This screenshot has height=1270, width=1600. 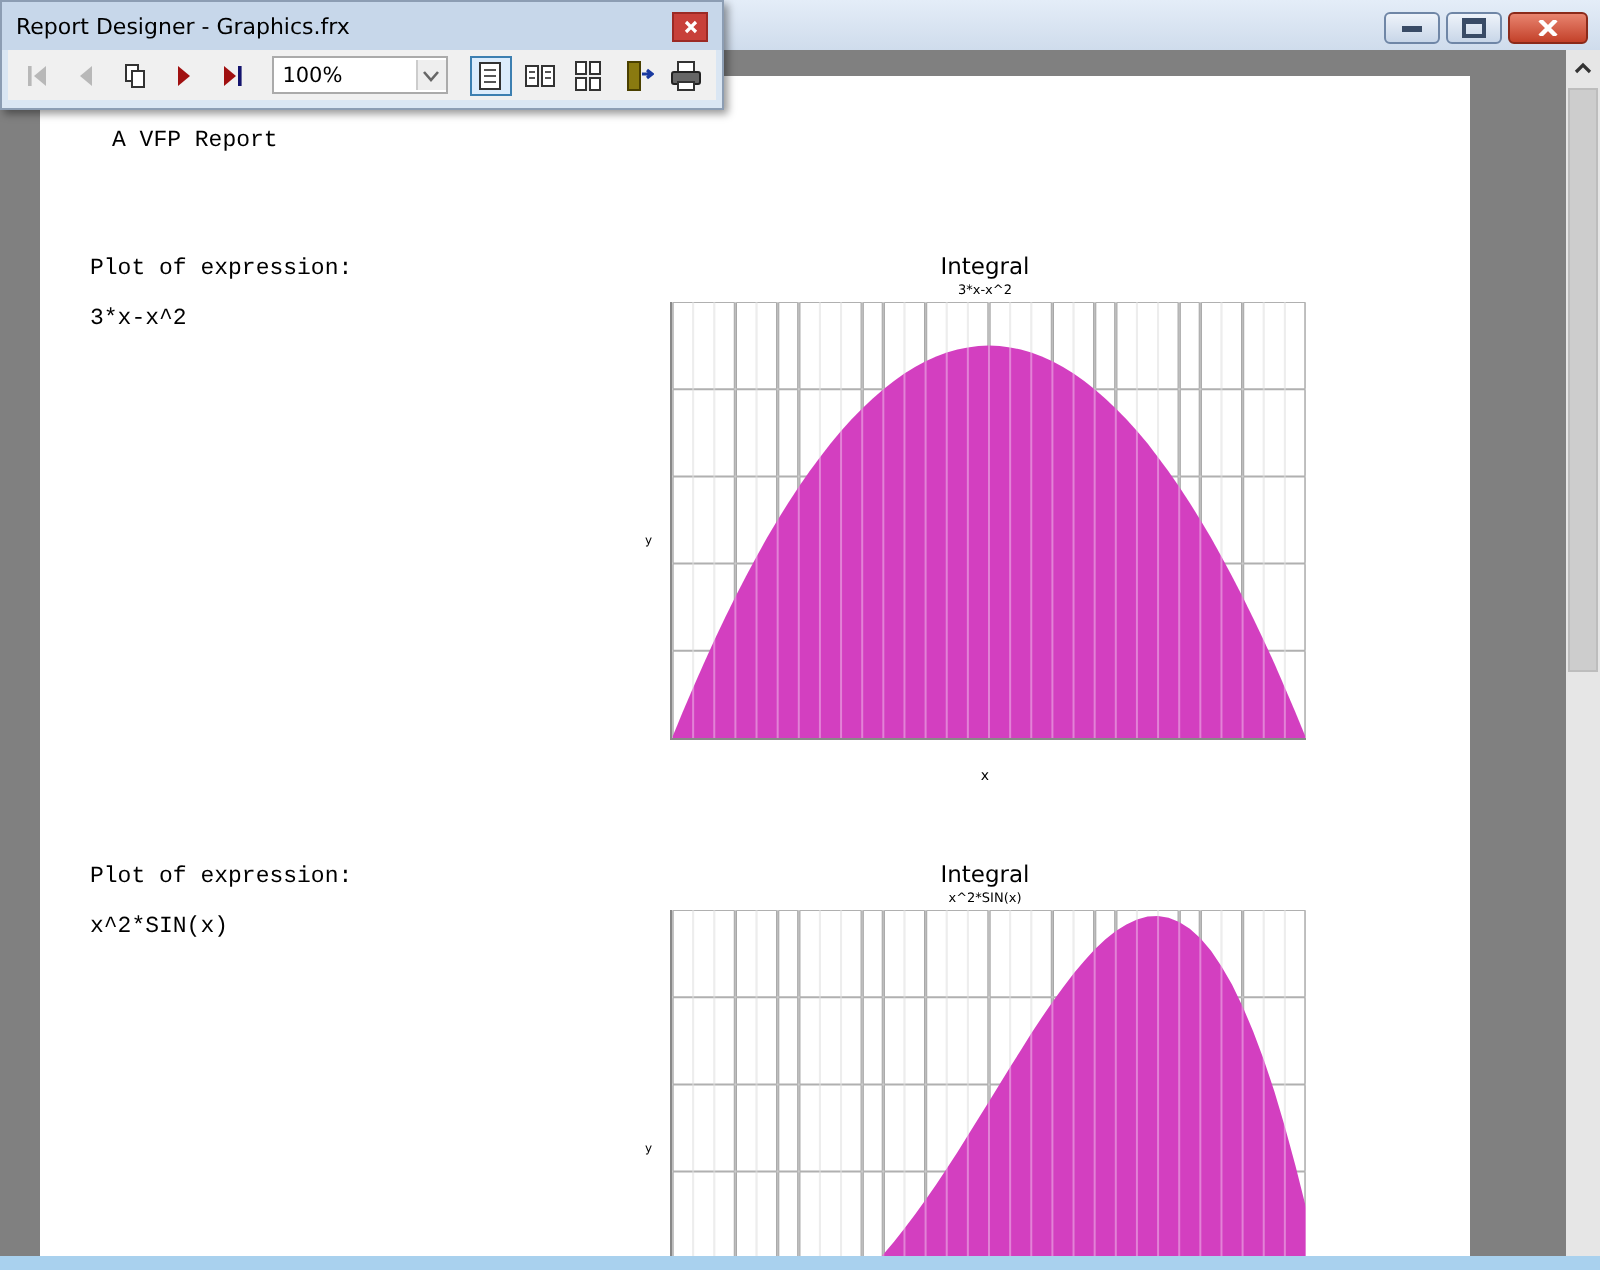 I want to click on dropdown-caret-icon, so click(x=431, y=75).